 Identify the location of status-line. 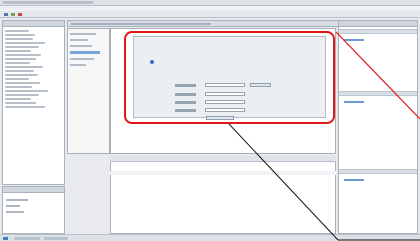
(223, 173).